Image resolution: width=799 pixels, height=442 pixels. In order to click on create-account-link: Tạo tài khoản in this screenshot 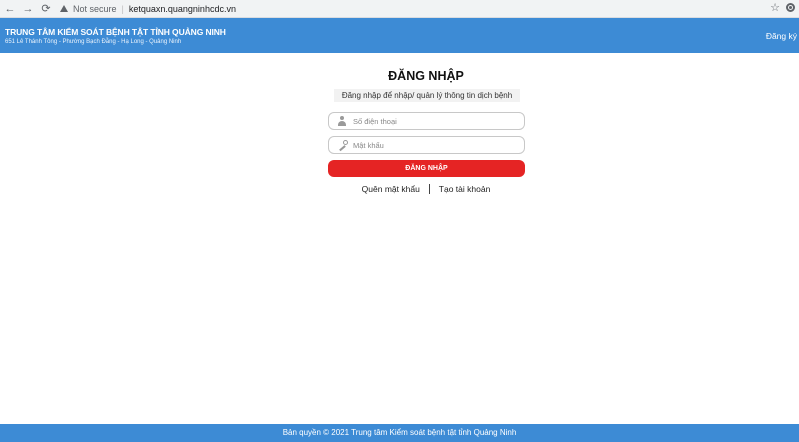, I will do `click(465, 189)`.